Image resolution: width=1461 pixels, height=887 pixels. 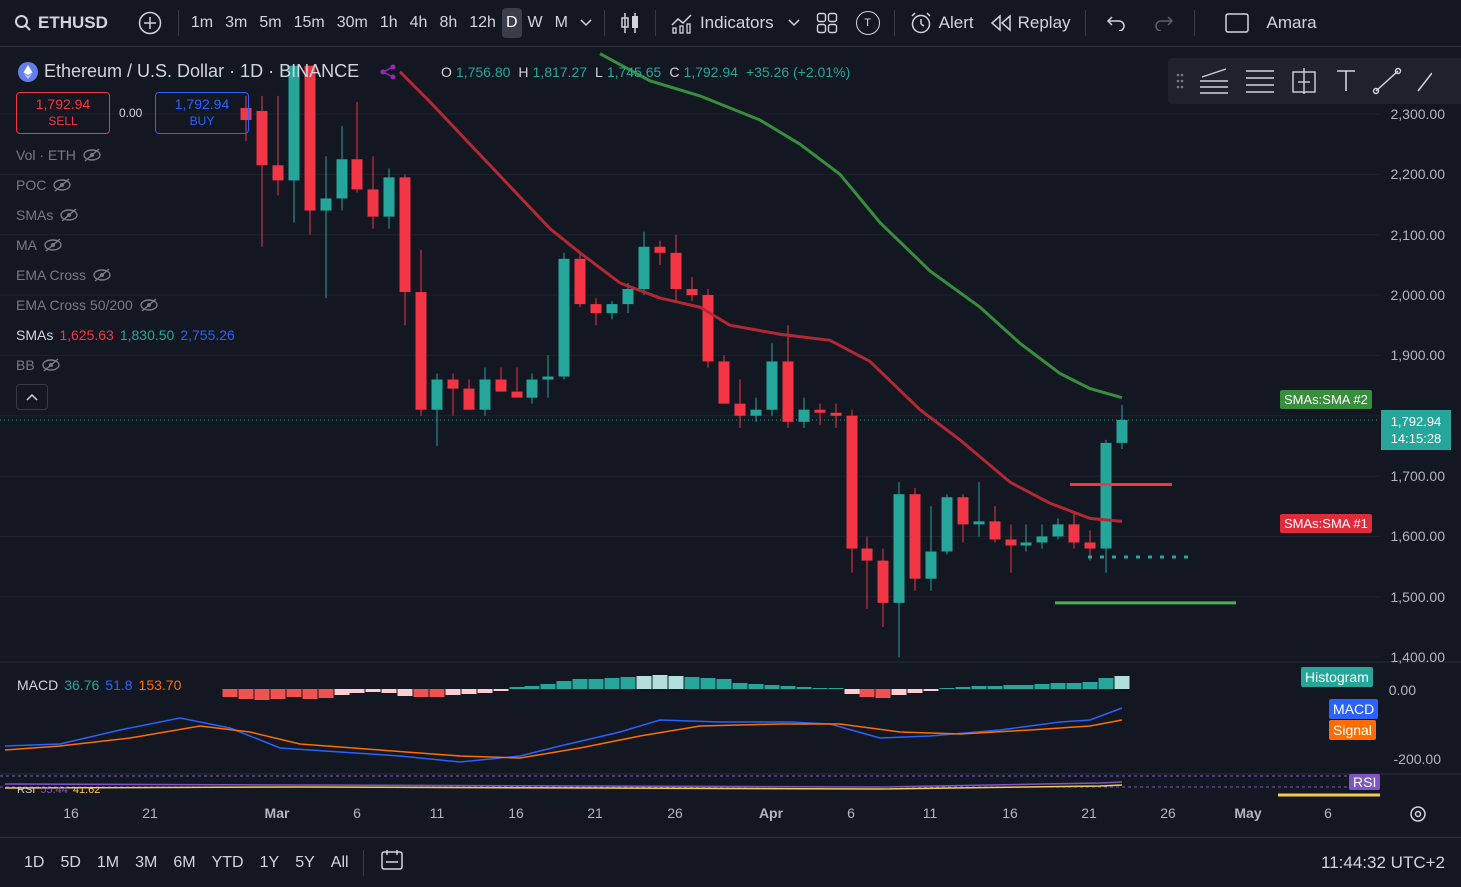 What do you see at coordinates (1418, 816) in the screenshot?
I see `chart-settings-button` at bounding box center [1418, 816].